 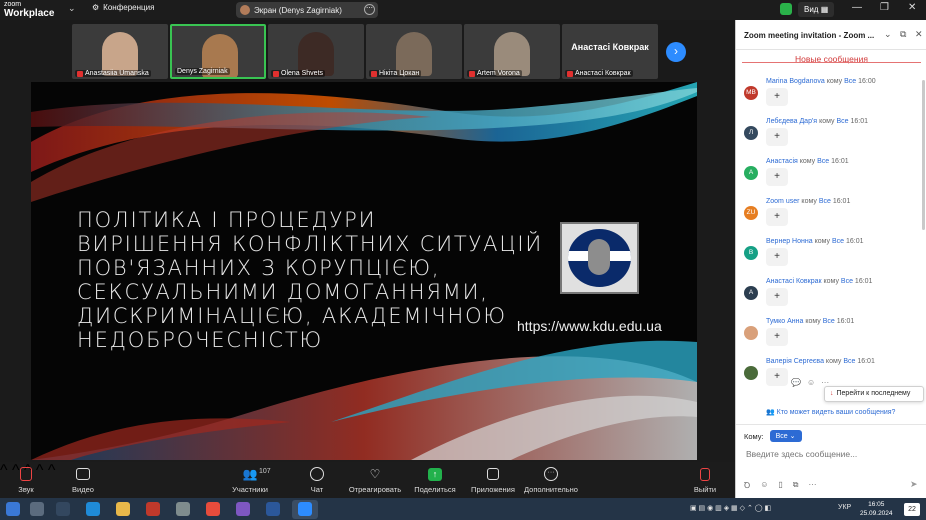 I want to click on chat-message: MB Marina Bogdanova кому Все 16:00 +, so click(x=832, y=96).